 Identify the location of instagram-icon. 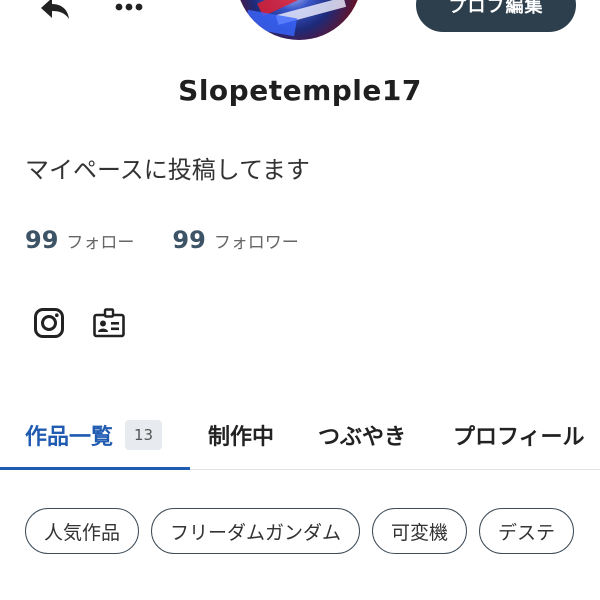
(49, 323).